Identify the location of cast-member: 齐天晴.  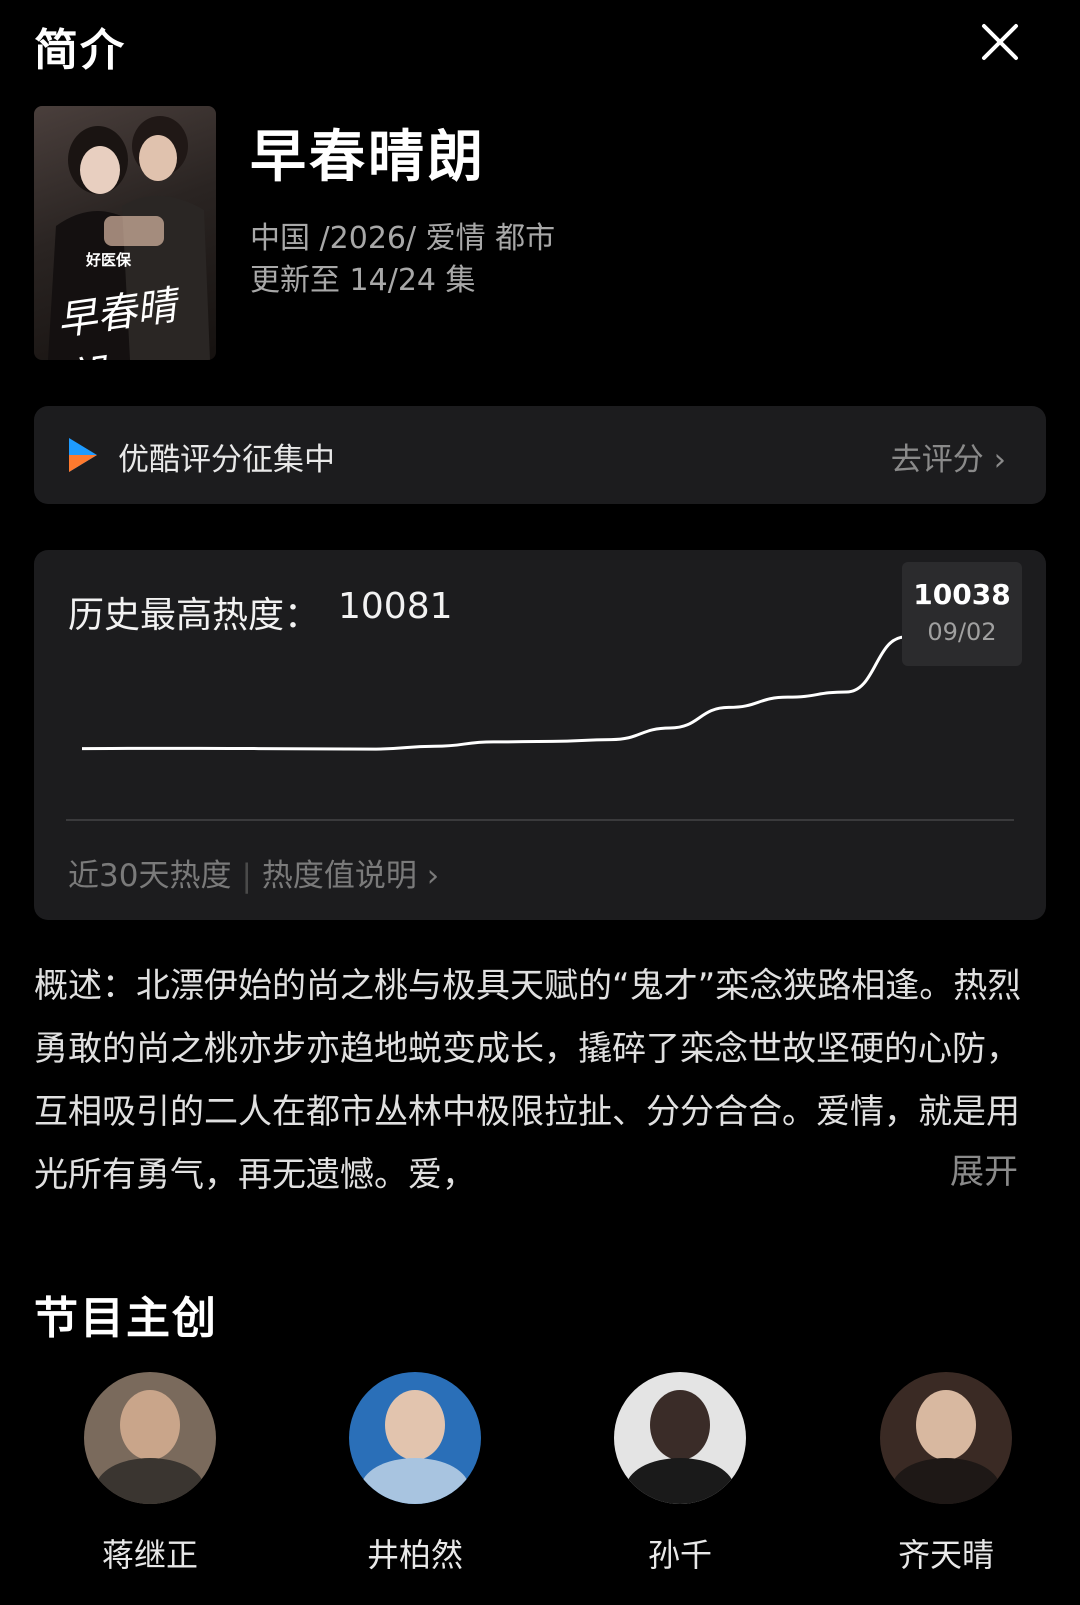
(946, 1474).